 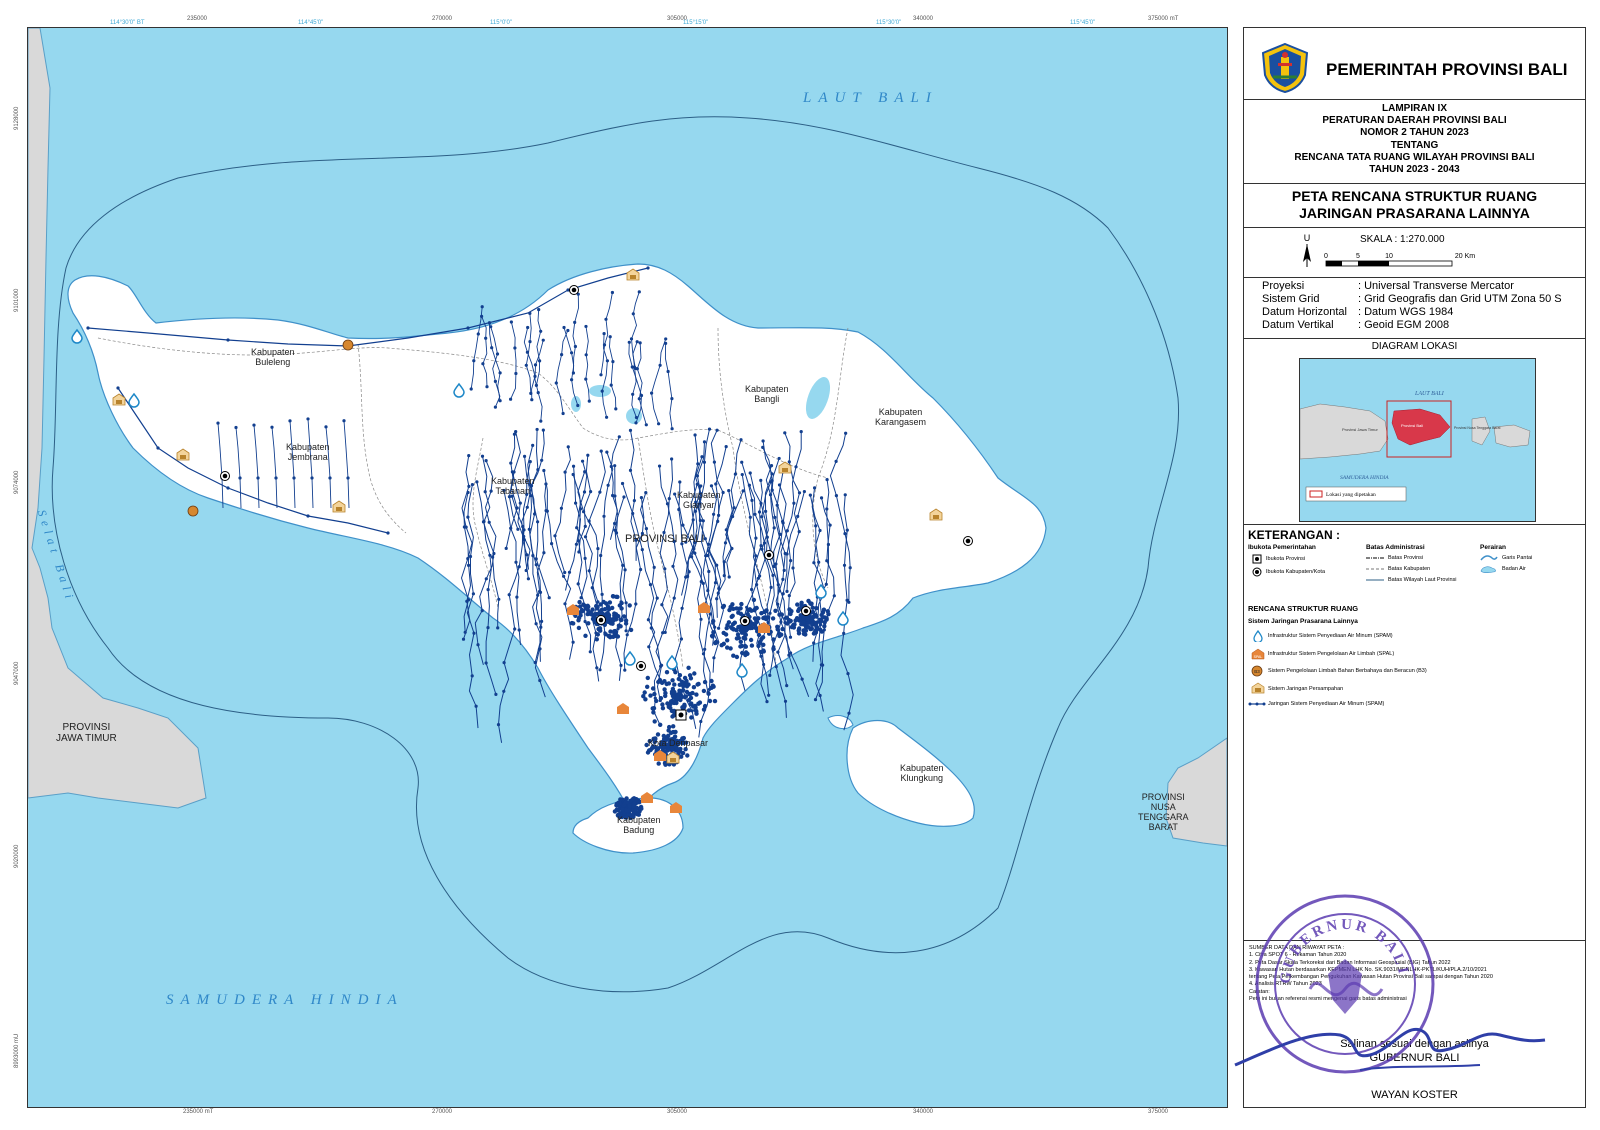 What do you see at coordinates (17, 1050) in the screenshot?
I see `grid-label-left: 8993000 mU` at bounding box center [17, 1050].